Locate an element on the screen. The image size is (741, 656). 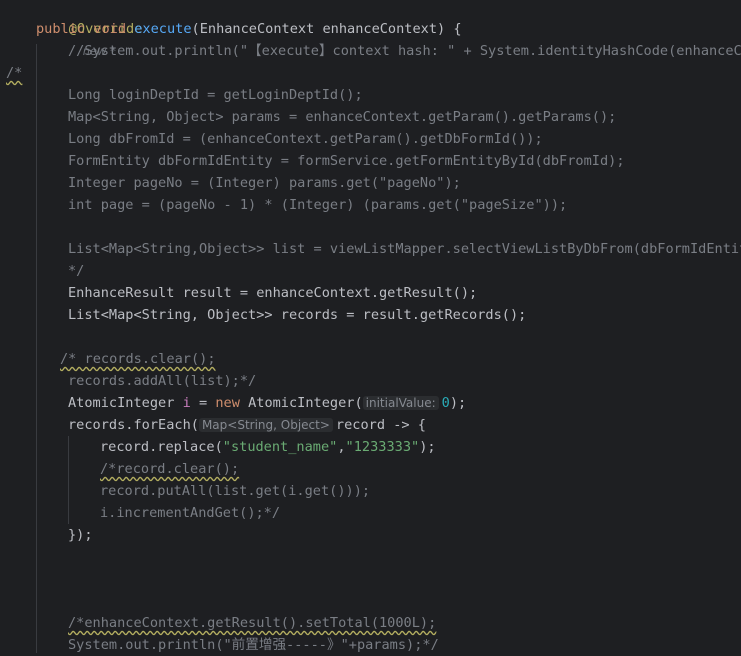
code-line: records.addAll(list);*/ is located at coordinates (162, 381).